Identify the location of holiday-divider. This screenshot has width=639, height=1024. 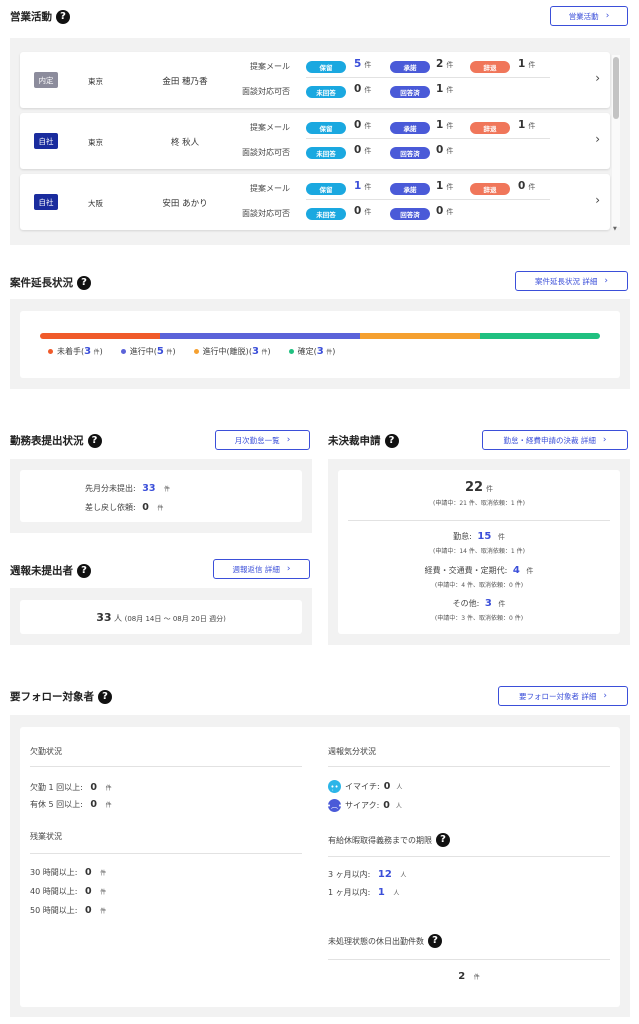
(469, 959).